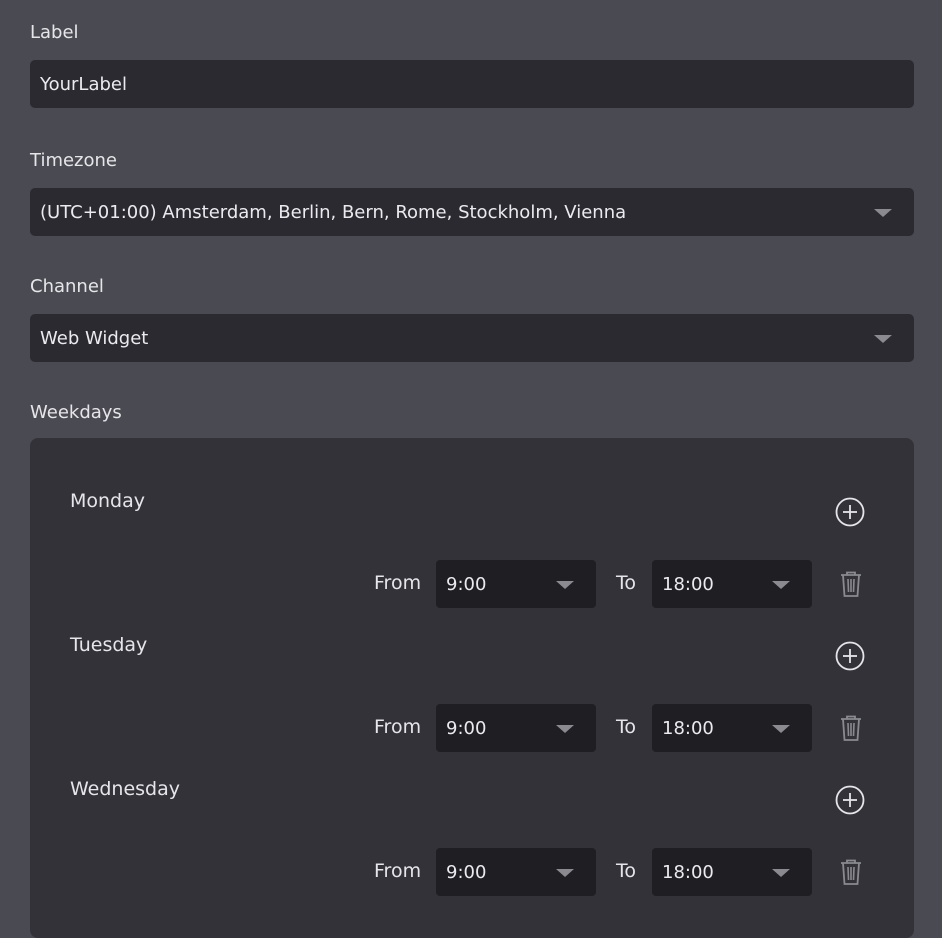 Image resolution: width=942 pixels, height=938 pixels. Describe the element at coordinates (516, 584) in the screenshot. I see `from-time-select-monday: 9:00` at that location.